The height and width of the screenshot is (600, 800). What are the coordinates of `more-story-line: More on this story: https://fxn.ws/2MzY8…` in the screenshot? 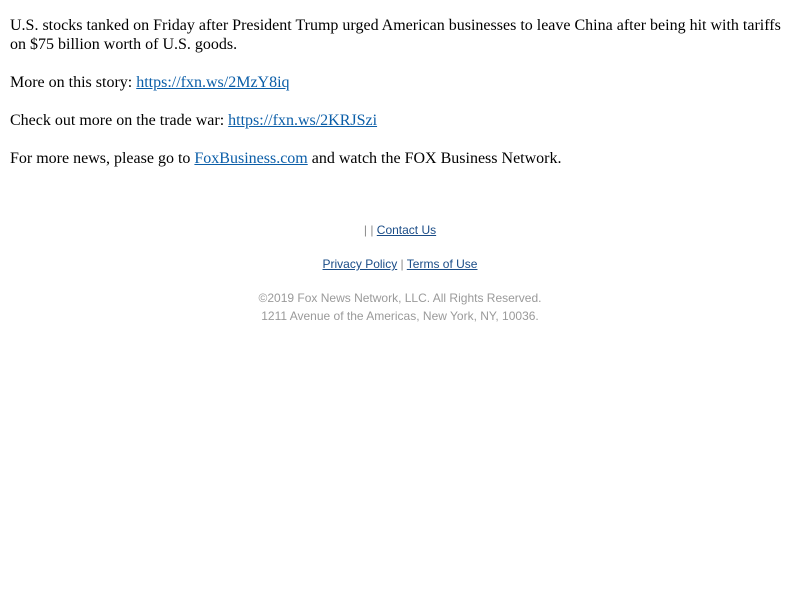 It's located at (397, 82).